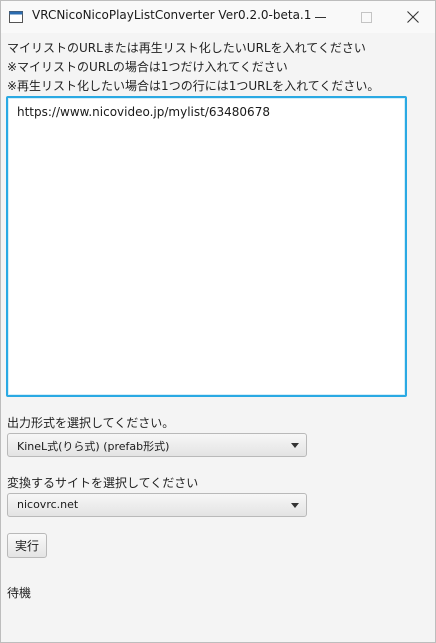  I want to click on instruction-line-1: マイリストのURLまたは再生リスト化したいURLを入れてください, so click(186, 48).